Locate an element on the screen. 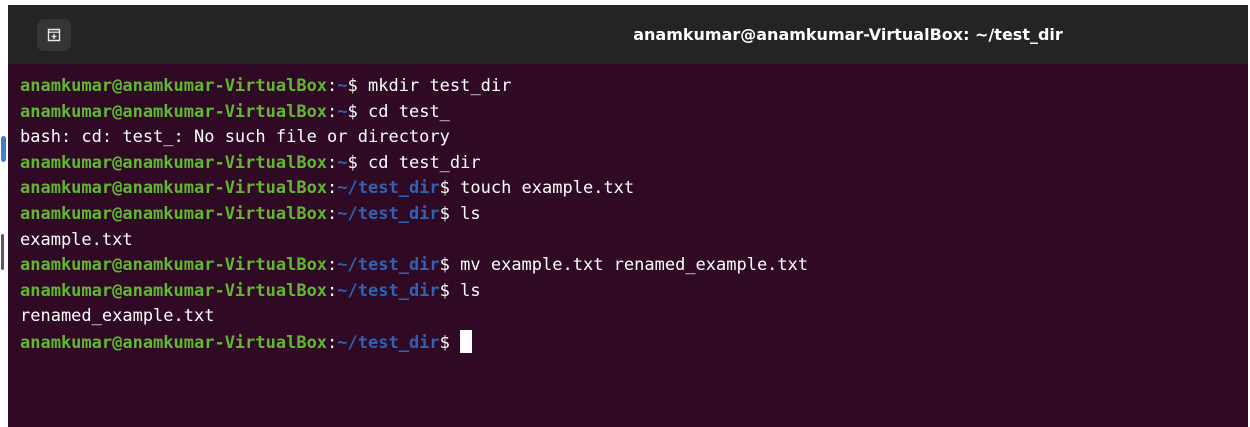 The height and width of the screenshot is (427, 1250). command-text: mkdir test_dir is located at coordinates (440, 86).